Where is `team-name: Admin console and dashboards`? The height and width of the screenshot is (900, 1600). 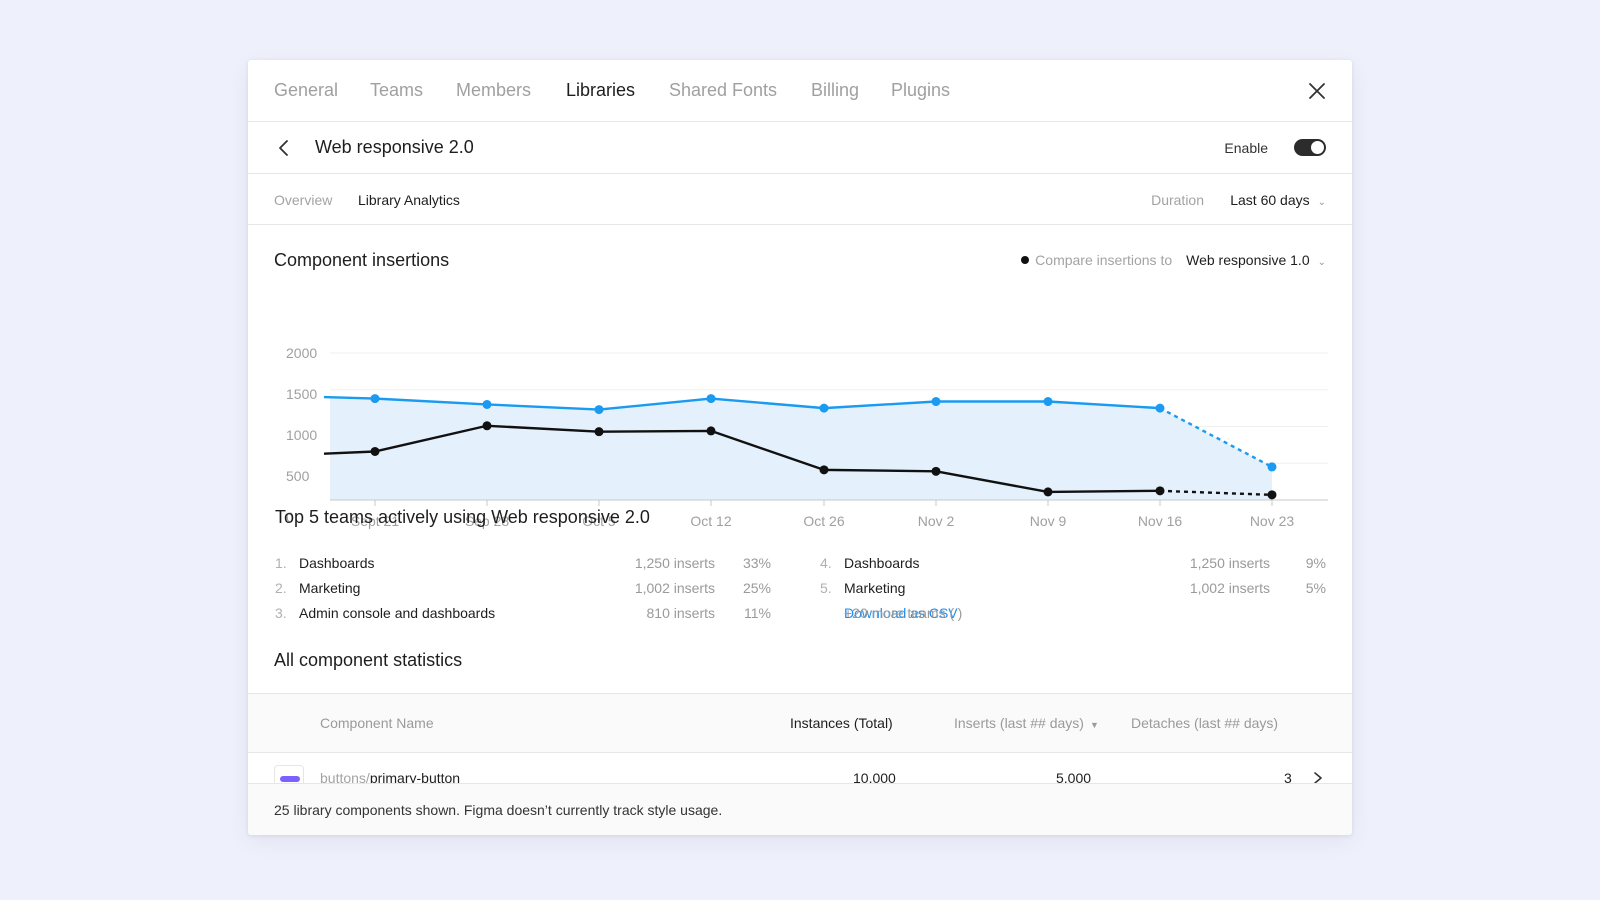
team-name: Admin console and dashboards is located at coordinates (397, 613).